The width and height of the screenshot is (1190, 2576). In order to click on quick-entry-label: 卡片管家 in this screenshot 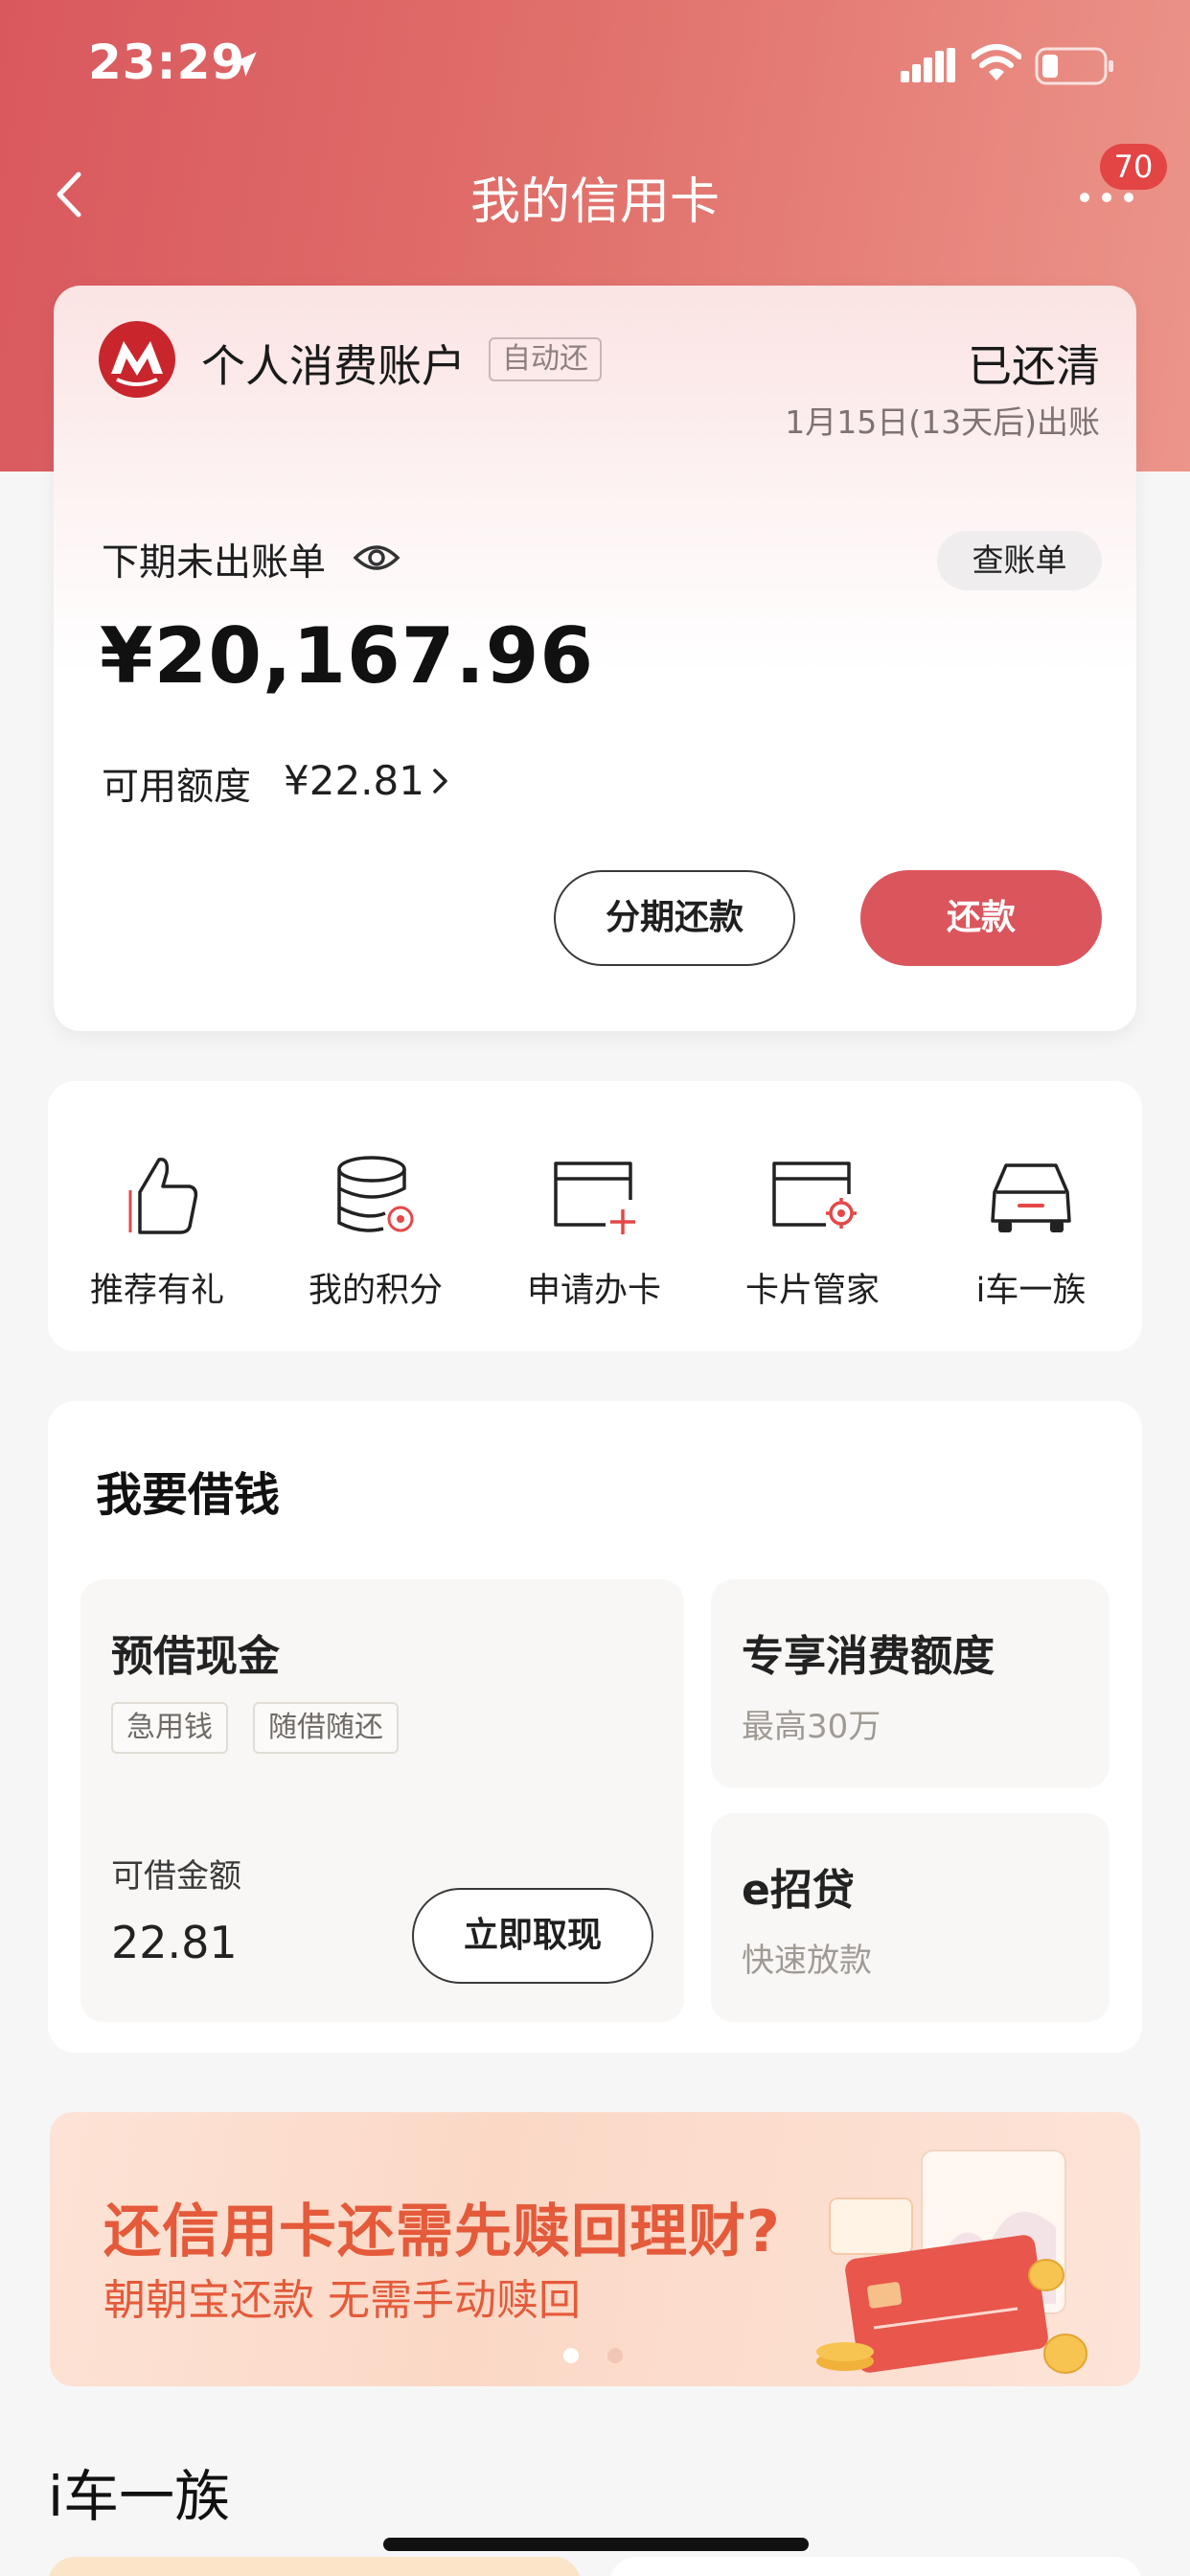, I will do `click(812, 1291)`.